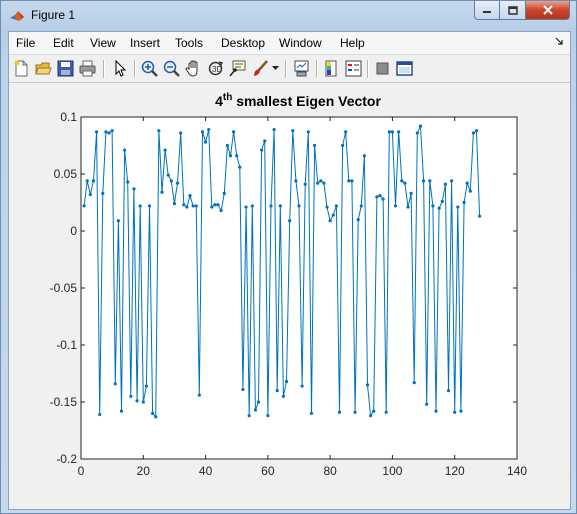 The height and width of the screenshot is (514, 577). I want to click on hide-plot-tools-icon, so click(382, 68).